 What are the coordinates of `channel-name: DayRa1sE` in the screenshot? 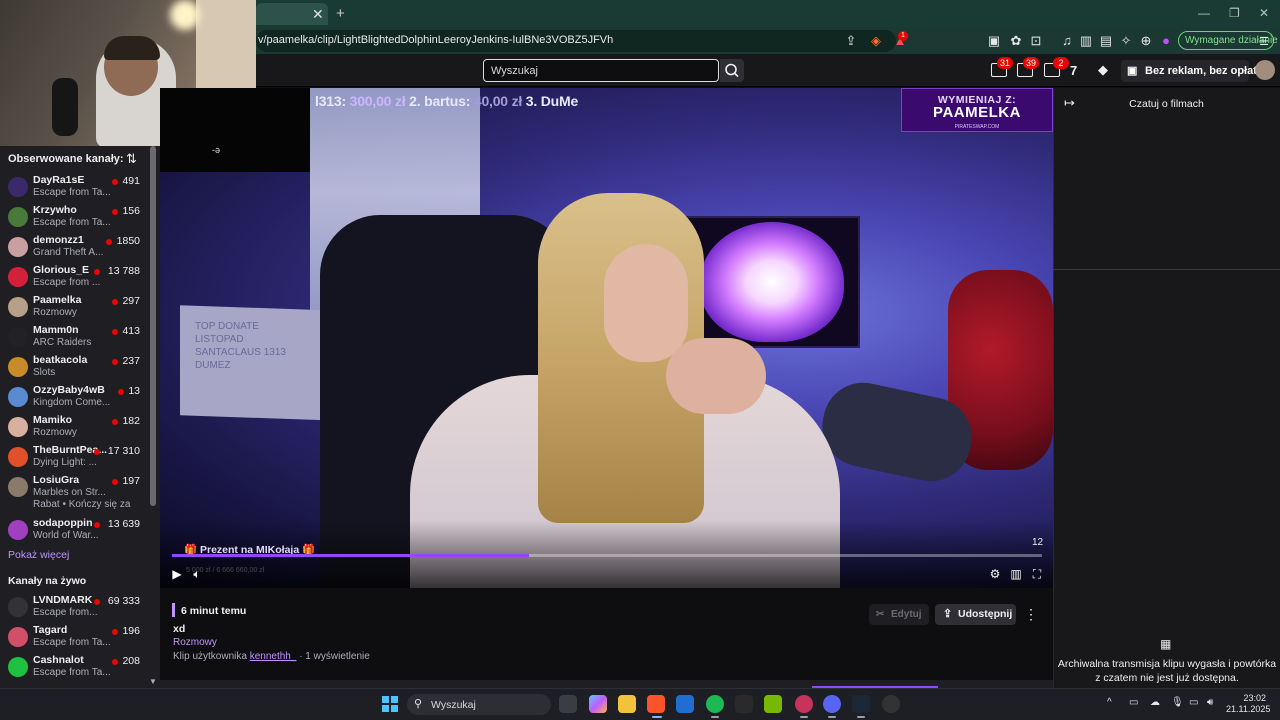 It's located at (59, 180).